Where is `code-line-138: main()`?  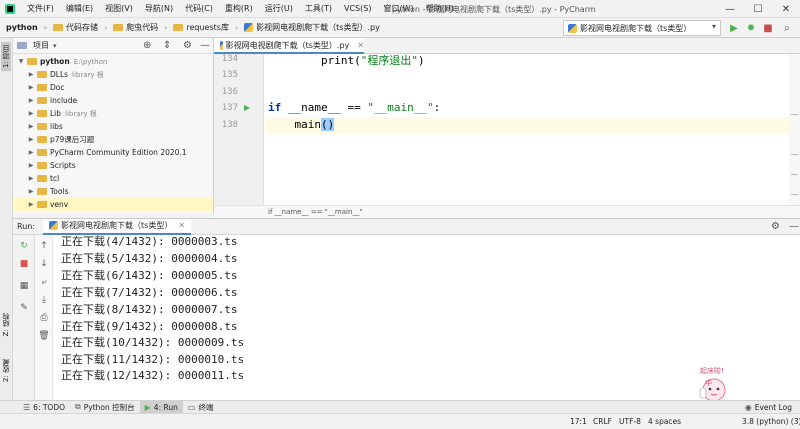
code-line-138: main() is located at coordinates (314, 124).